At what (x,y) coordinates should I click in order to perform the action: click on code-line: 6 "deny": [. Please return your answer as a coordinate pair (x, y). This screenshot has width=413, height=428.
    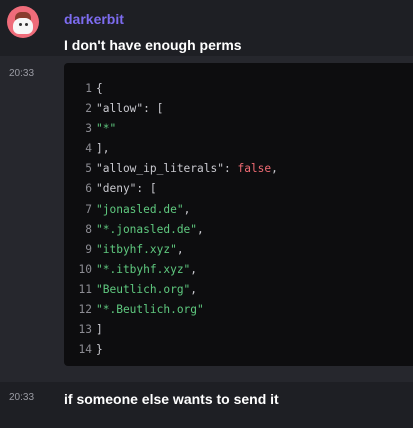
    Looking at the image, I should click on (171, 189).